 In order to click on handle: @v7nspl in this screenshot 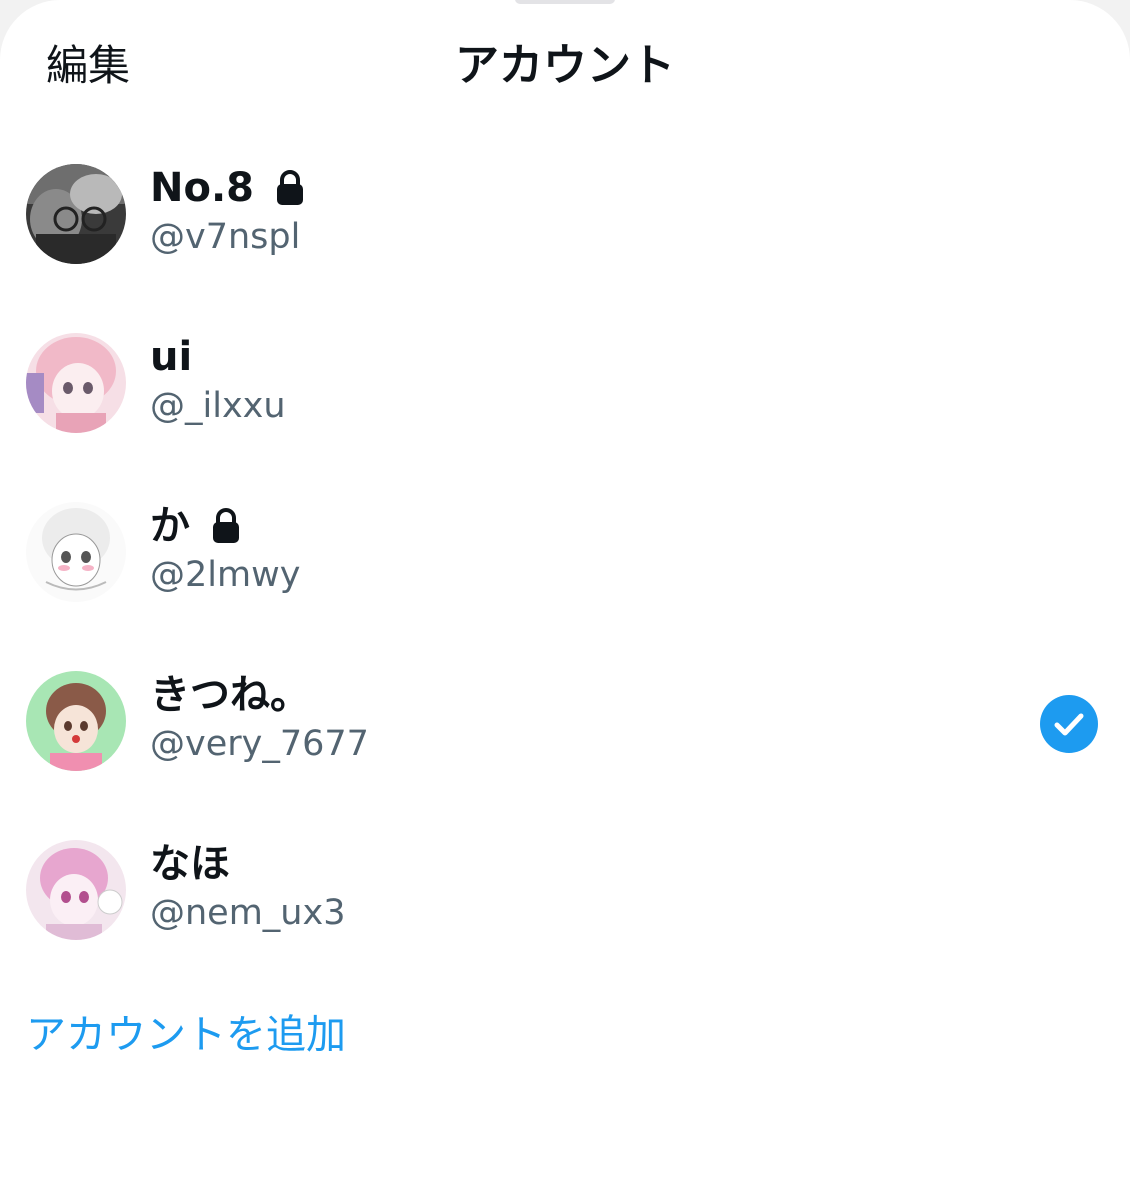, I will do `click(225, 237)`.